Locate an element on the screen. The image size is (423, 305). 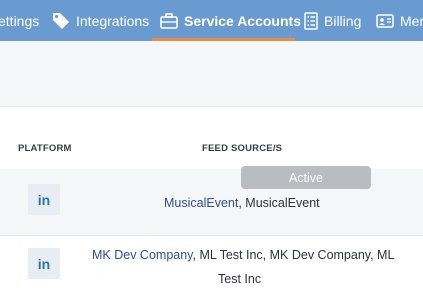
checklist-icon is located at coordinates (311, 20).